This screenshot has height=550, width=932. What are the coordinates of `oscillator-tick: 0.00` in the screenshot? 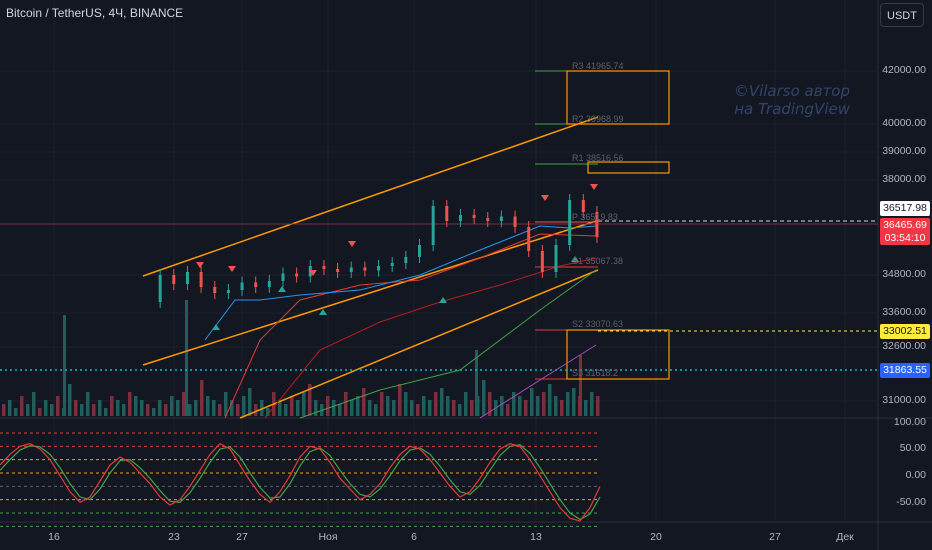 It's located at (915, 475).